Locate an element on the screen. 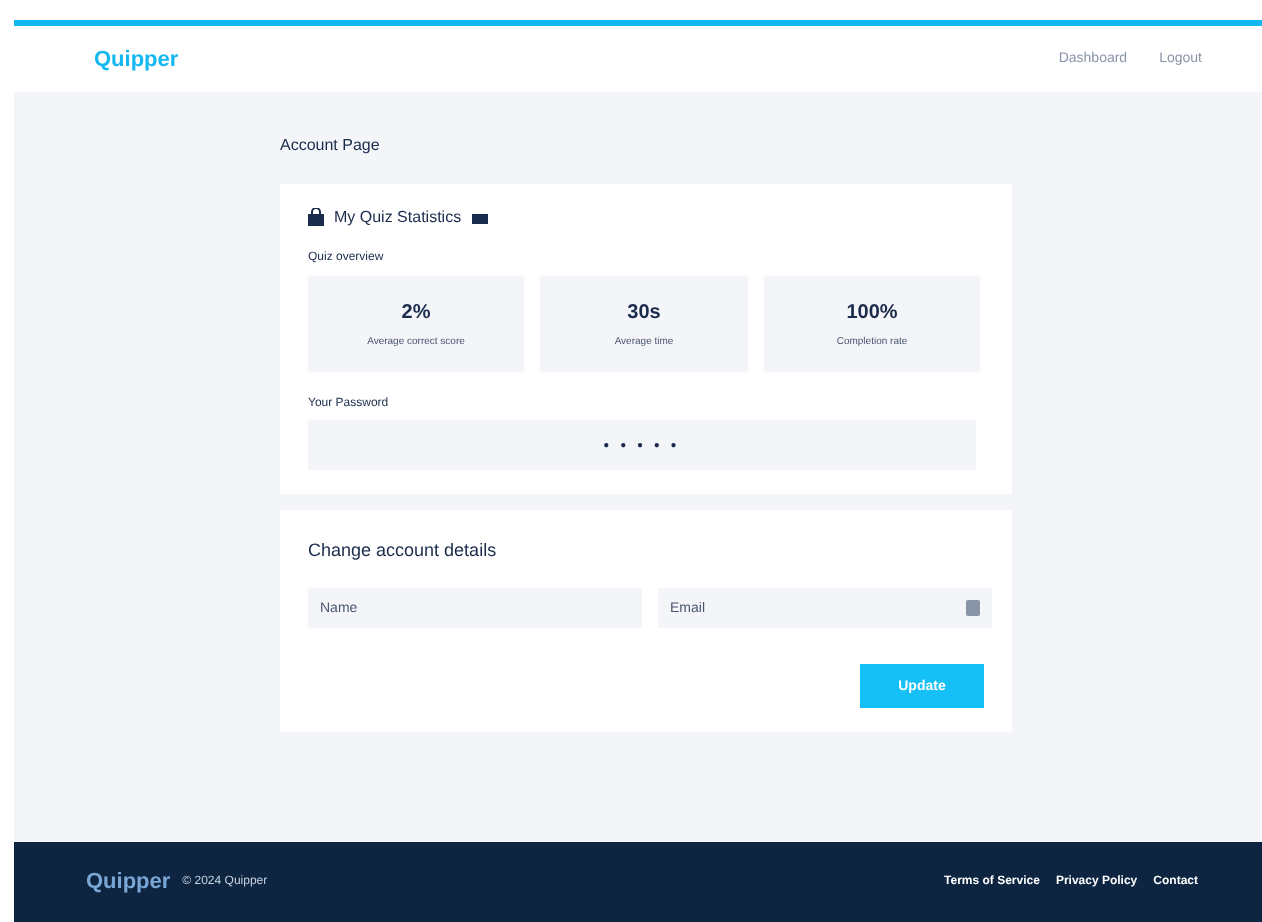  page-title: Account Page is located at coordinates (330, 145).